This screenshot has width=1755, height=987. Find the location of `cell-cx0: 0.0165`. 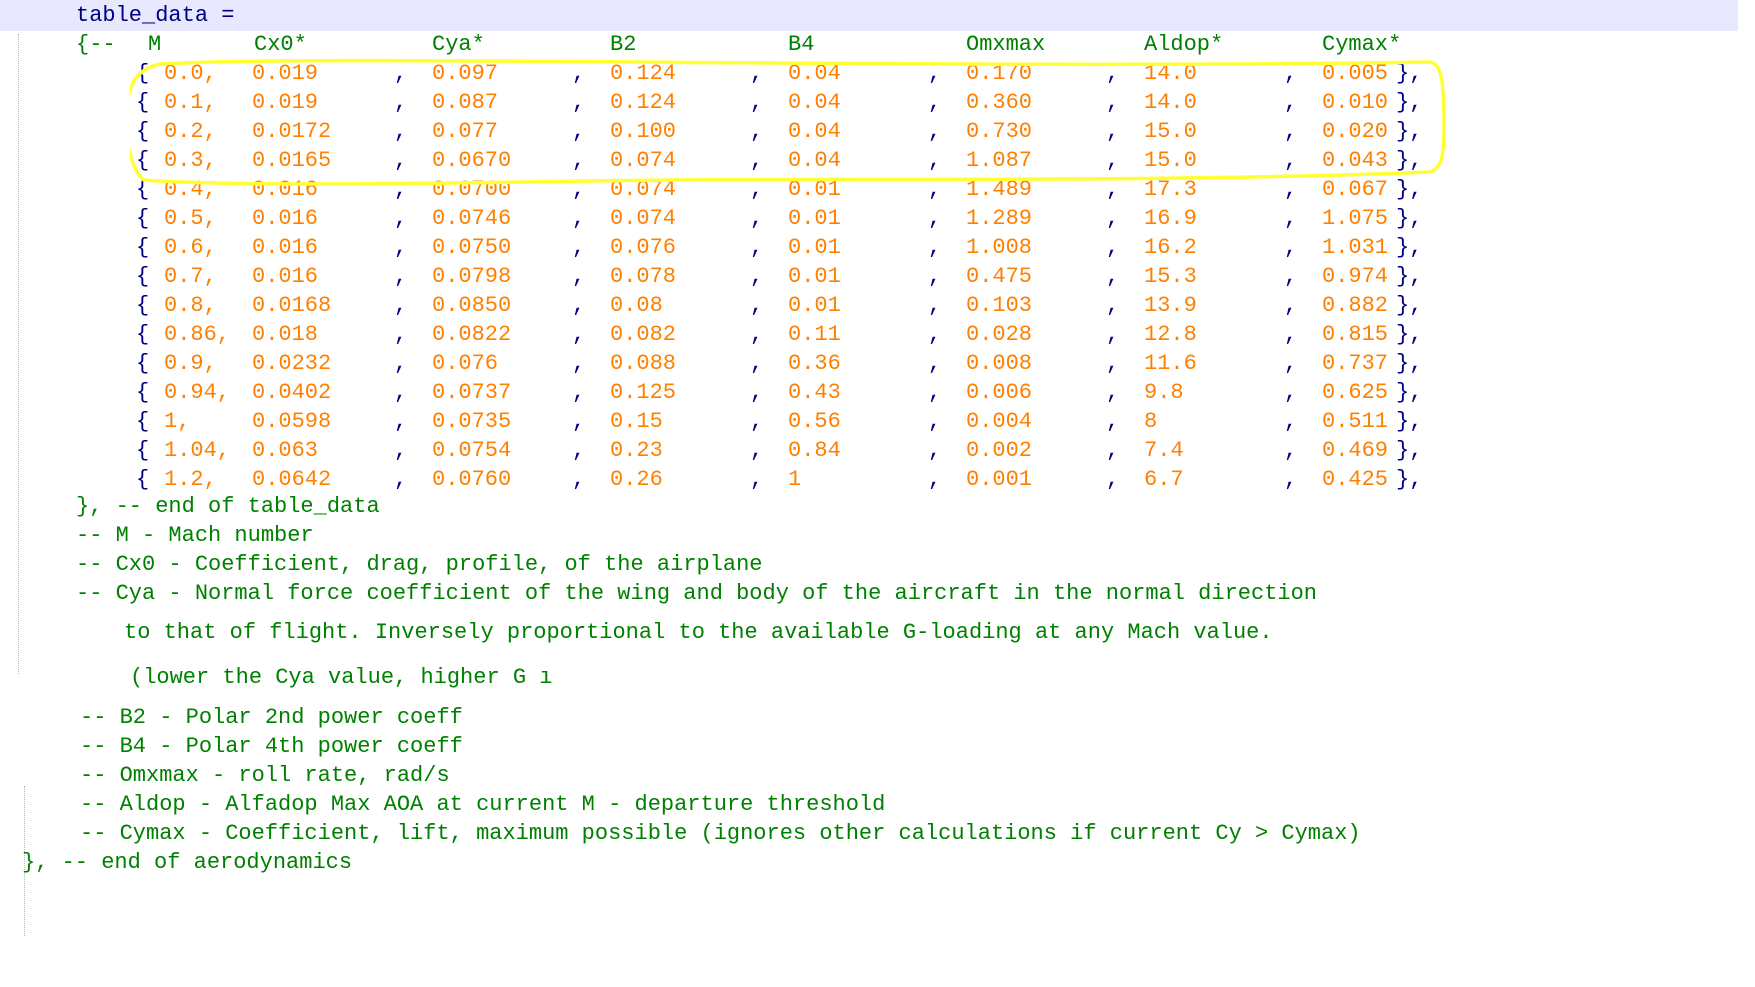

cell-cx0: 0.0165 is located at coordinates (292, 160).